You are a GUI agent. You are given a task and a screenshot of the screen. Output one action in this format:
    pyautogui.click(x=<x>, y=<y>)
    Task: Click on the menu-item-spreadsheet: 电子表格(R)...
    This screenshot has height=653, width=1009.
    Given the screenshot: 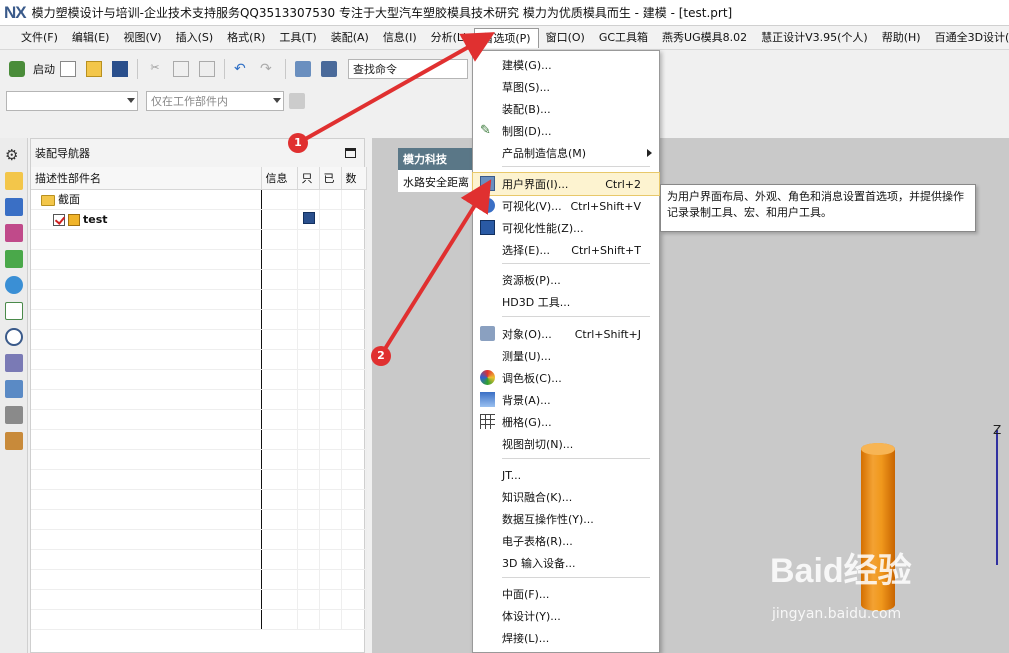 What is the action you would take?
    pyautogui.click(x=566, y=541)
    